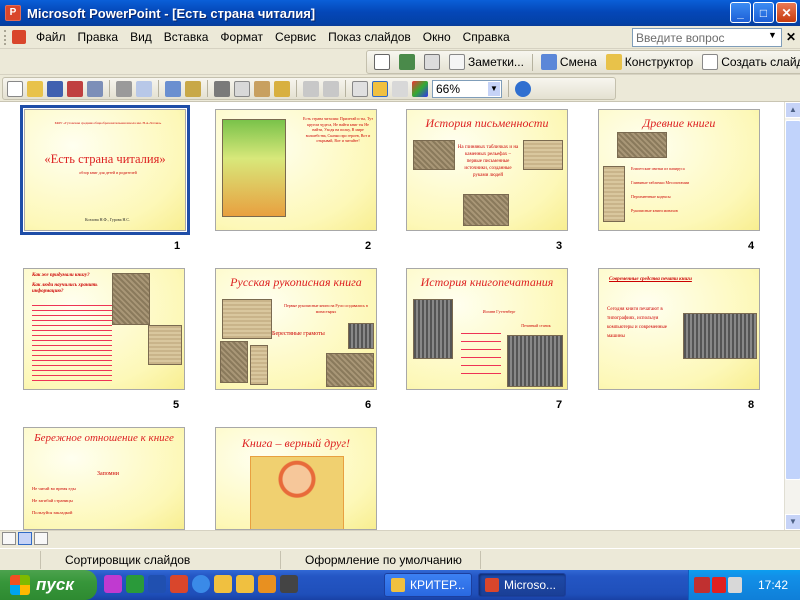 The height and width of the screenshot is (600, 800). What do you see at coordinates (791, 37) in the screenshot?
I see `doc-close-icon: ✕` at bounding box center [791, 37].